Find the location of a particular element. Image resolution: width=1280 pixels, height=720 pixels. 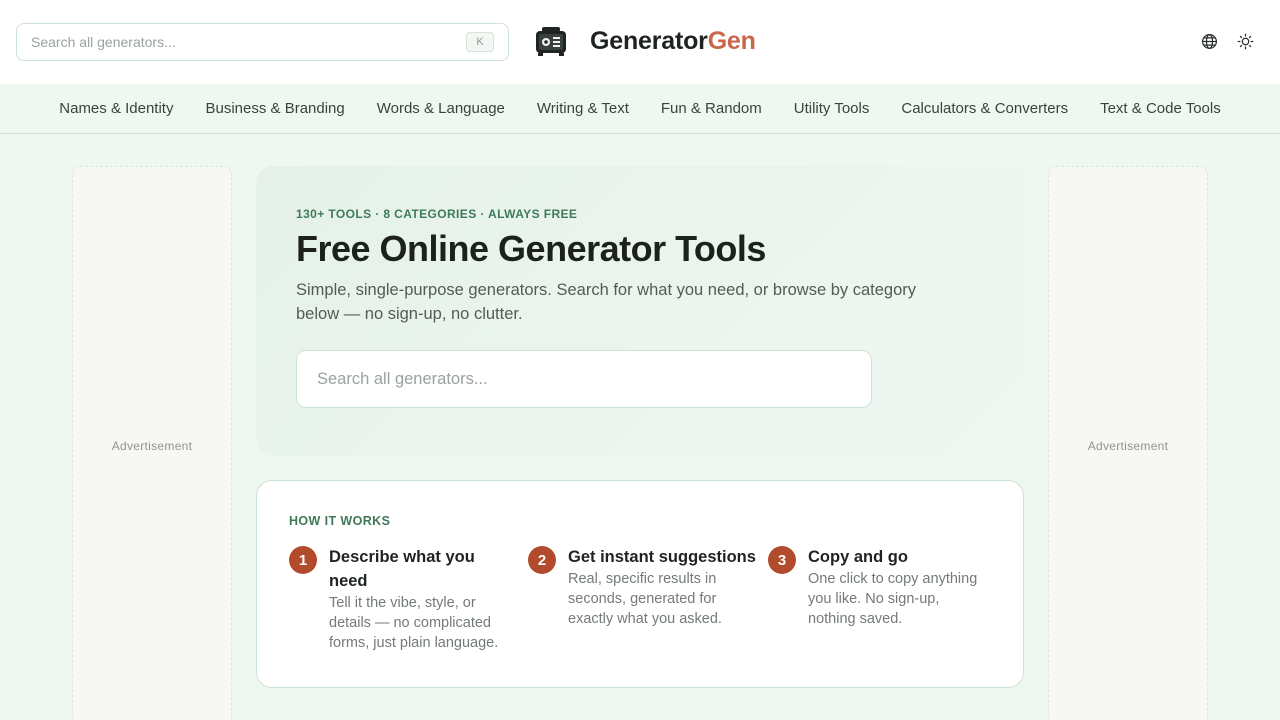

ad-slot-right: Advertisement is located at coordinates (1128, 443).